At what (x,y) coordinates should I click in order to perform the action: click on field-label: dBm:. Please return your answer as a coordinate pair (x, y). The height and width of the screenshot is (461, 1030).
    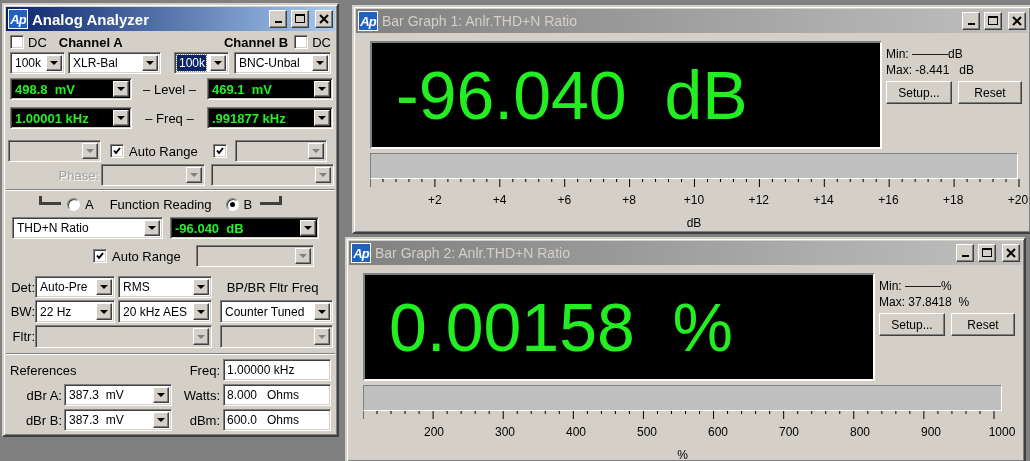
    Looking at the image, I should click on (204, 420).